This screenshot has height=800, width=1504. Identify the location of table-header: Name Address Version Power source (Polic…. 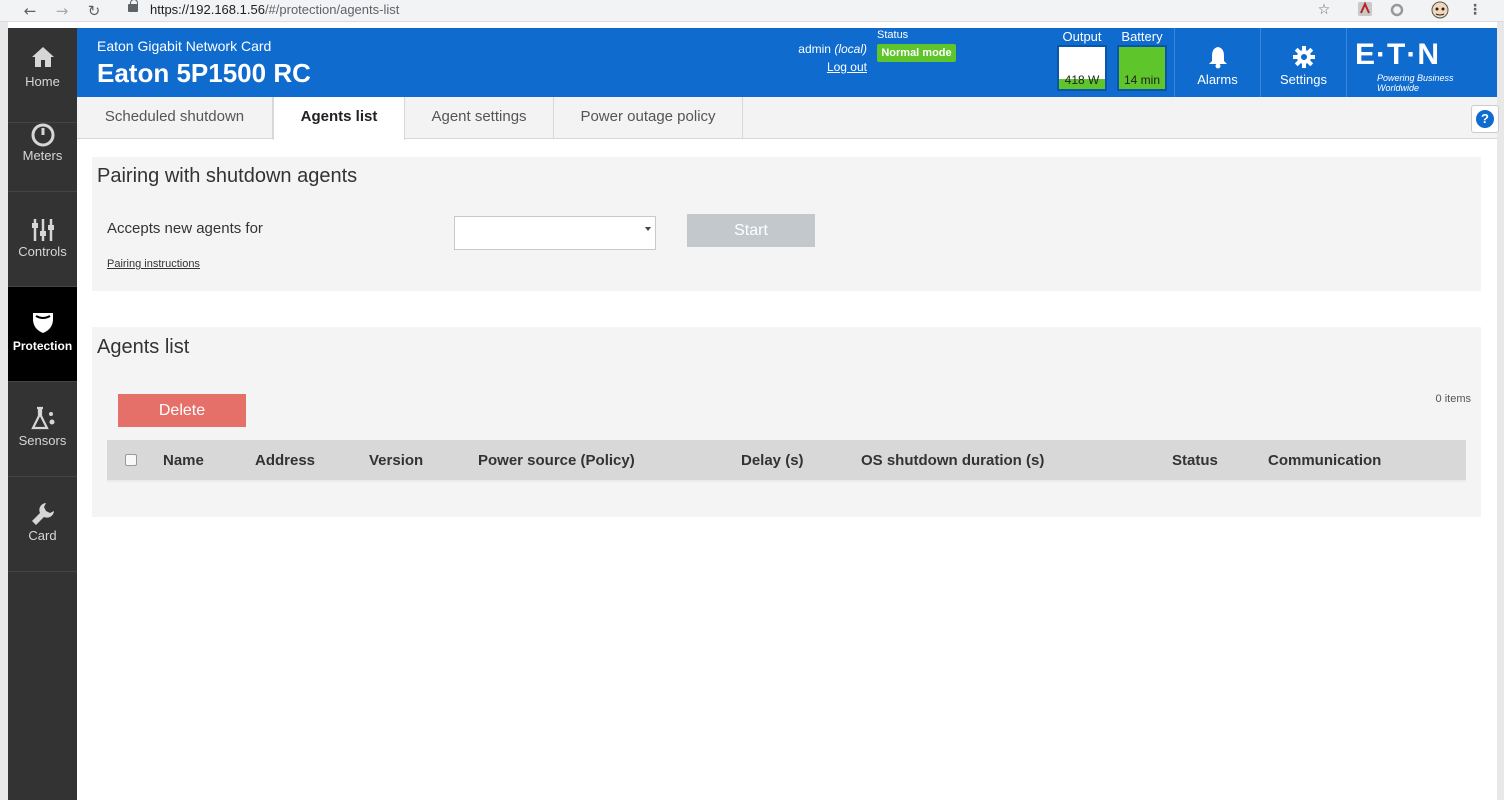
(786, 461).